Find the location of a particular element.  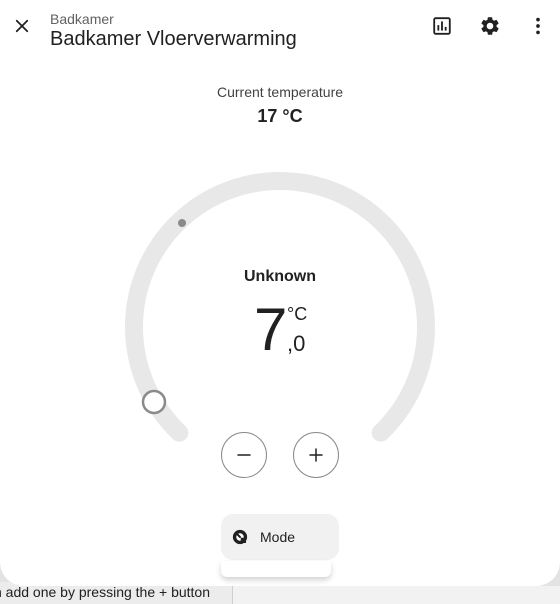

mode-label: Mode is located at coordinates (278, 537).